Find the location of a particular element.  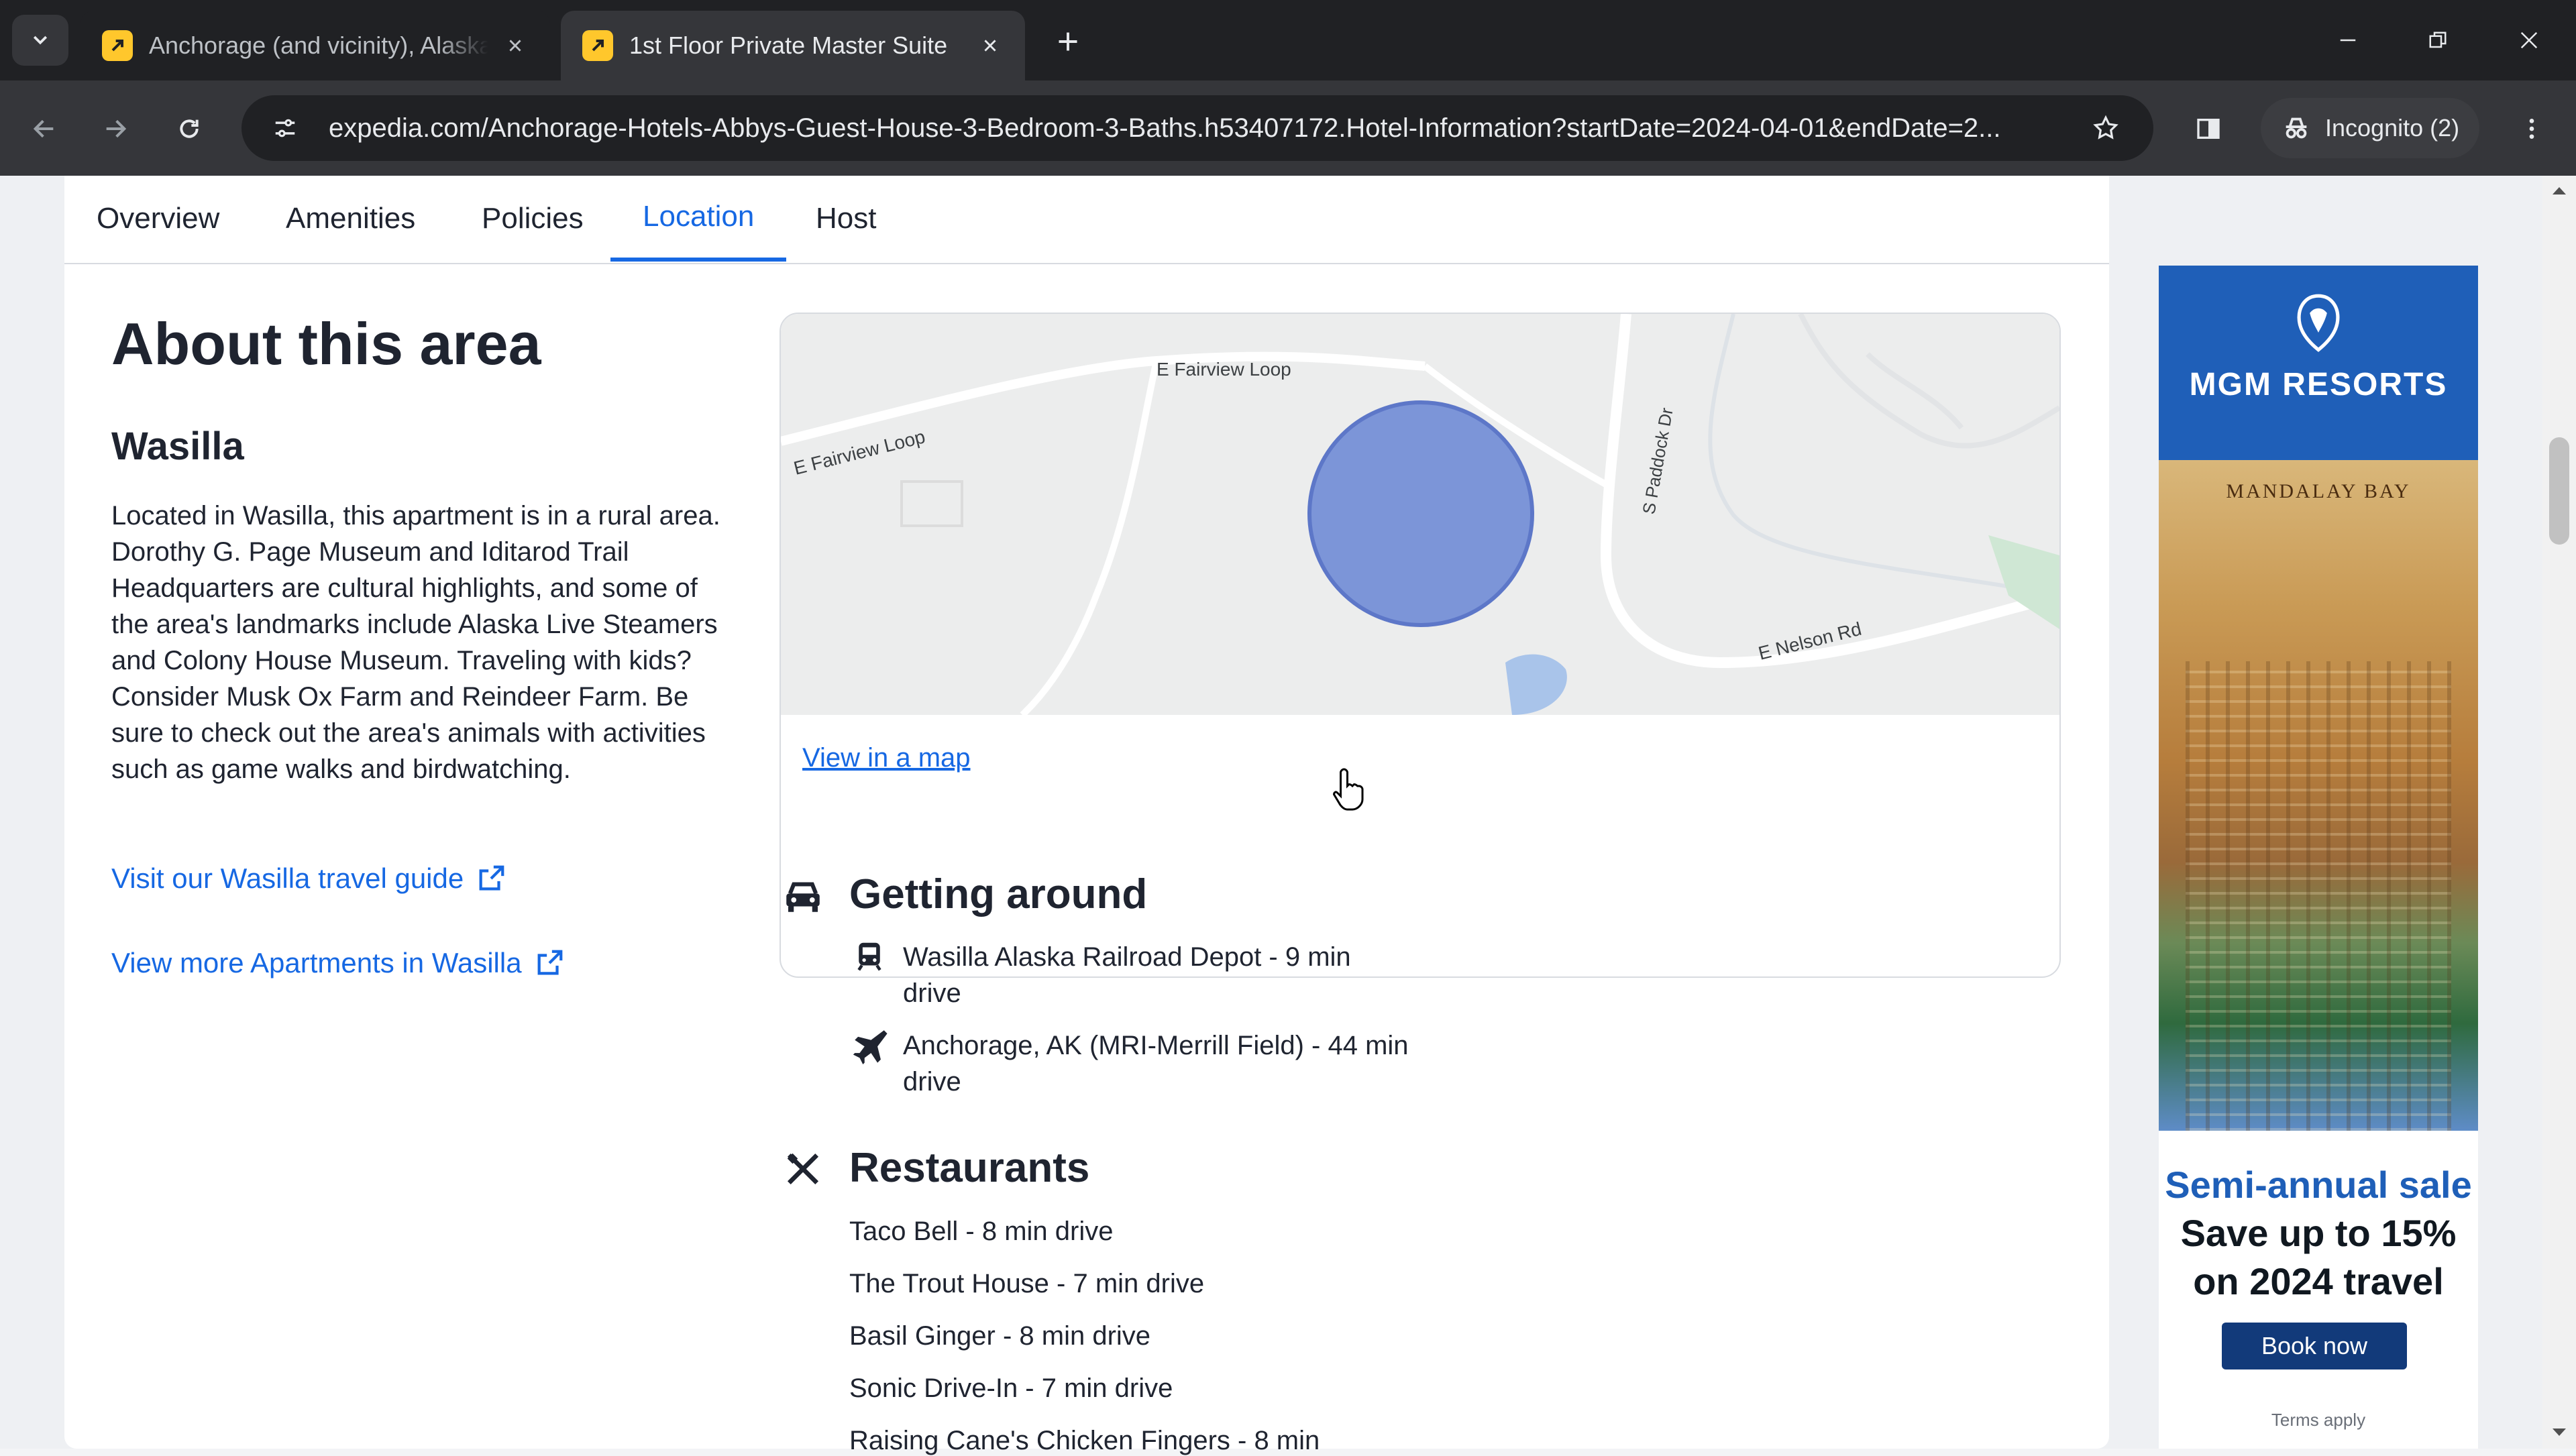

subnav-host: Host is located at coordinates (846, 219).